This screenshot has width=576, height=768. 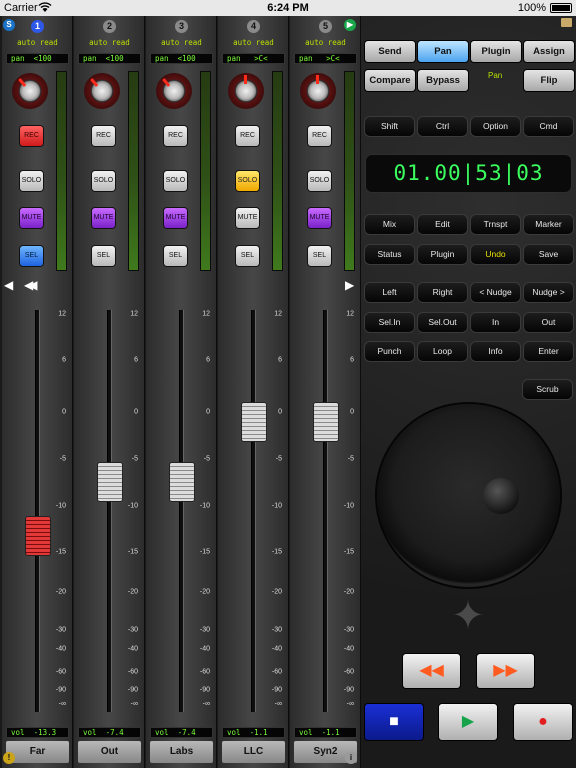 I want to click on jog-wheel, so click(x=468, y=495).